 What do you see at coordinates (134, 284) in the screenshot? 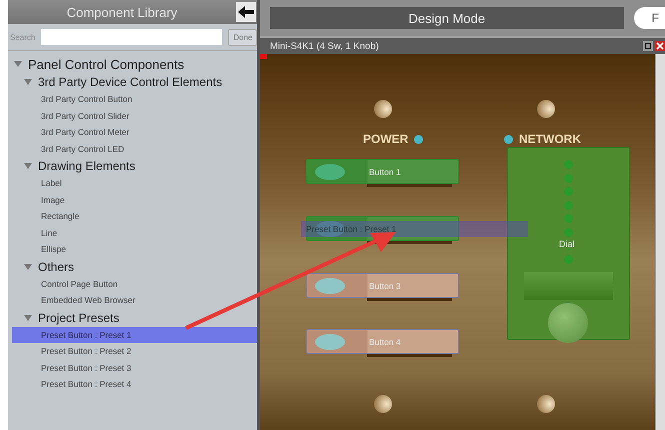
I see `tree-item: Control Page Button` at bounding box center [134, 284].